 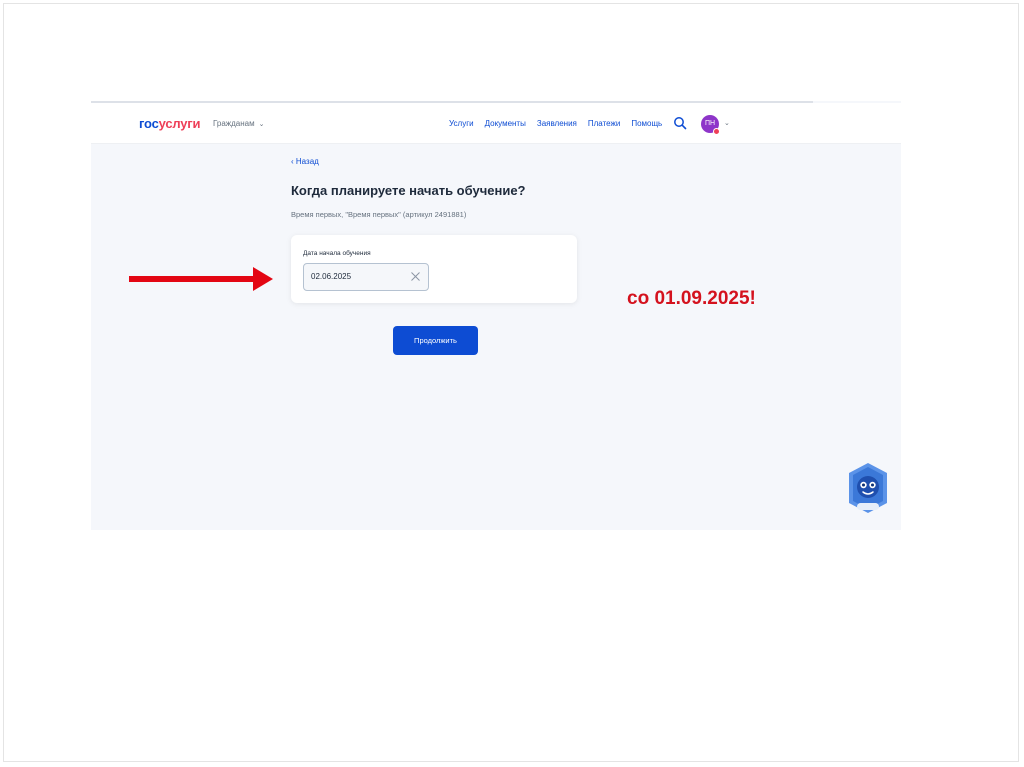 I want to click on page-title: Когда планируете начать обучение?, so click(x=408, y=190).